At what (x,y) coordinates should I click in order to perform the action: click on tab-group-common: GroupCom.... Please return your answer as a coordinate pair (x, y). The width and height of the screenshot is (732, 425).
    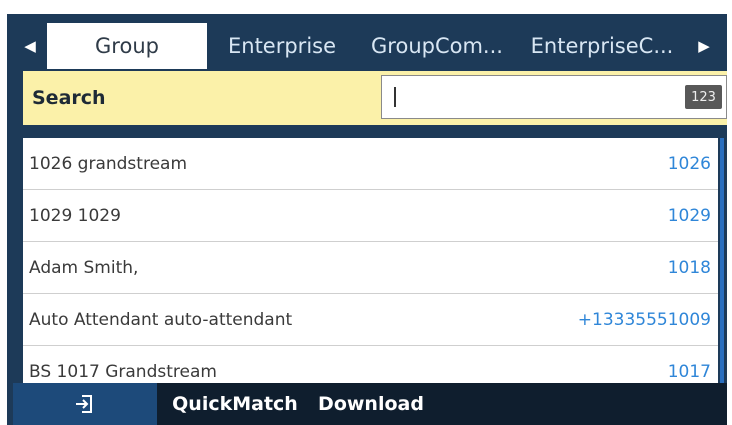
    Looking at the image, I should click on (437, 46).